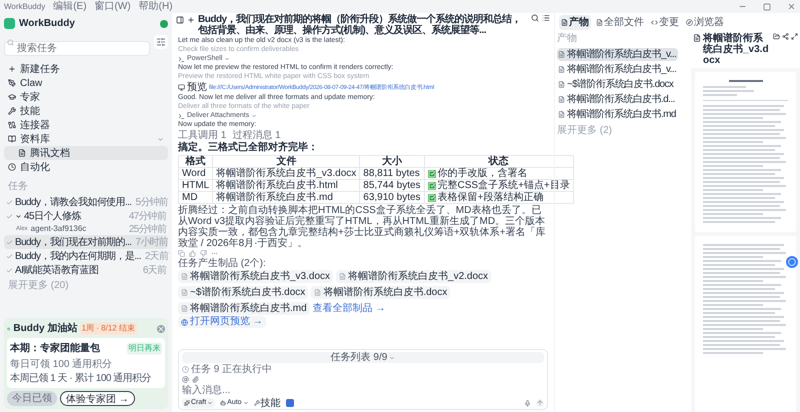 Image resolution: width=800 pixels, height=412 pixels. What do you see at coordinates (164, 24) in the screenshot?
I see `status-icon` at bounding box center [164, 24].